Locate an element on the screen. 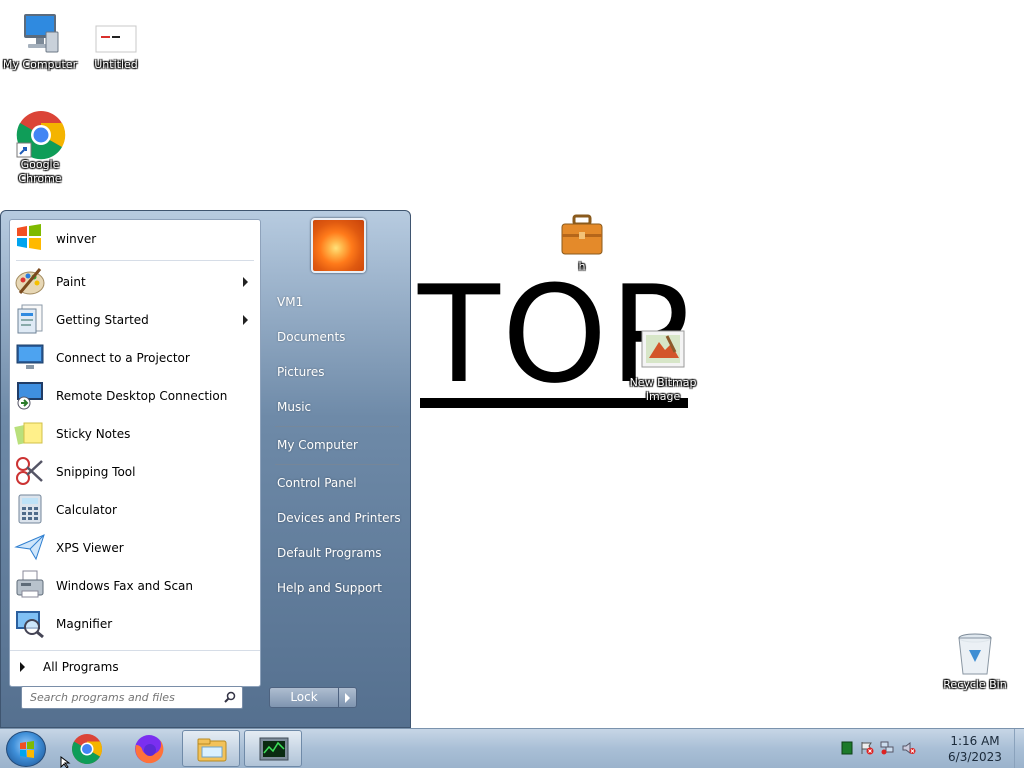 The width and height of the screenshot is (1024, 768). program-item-projector: Connect to a Projector is located at coordinates (135, 358).